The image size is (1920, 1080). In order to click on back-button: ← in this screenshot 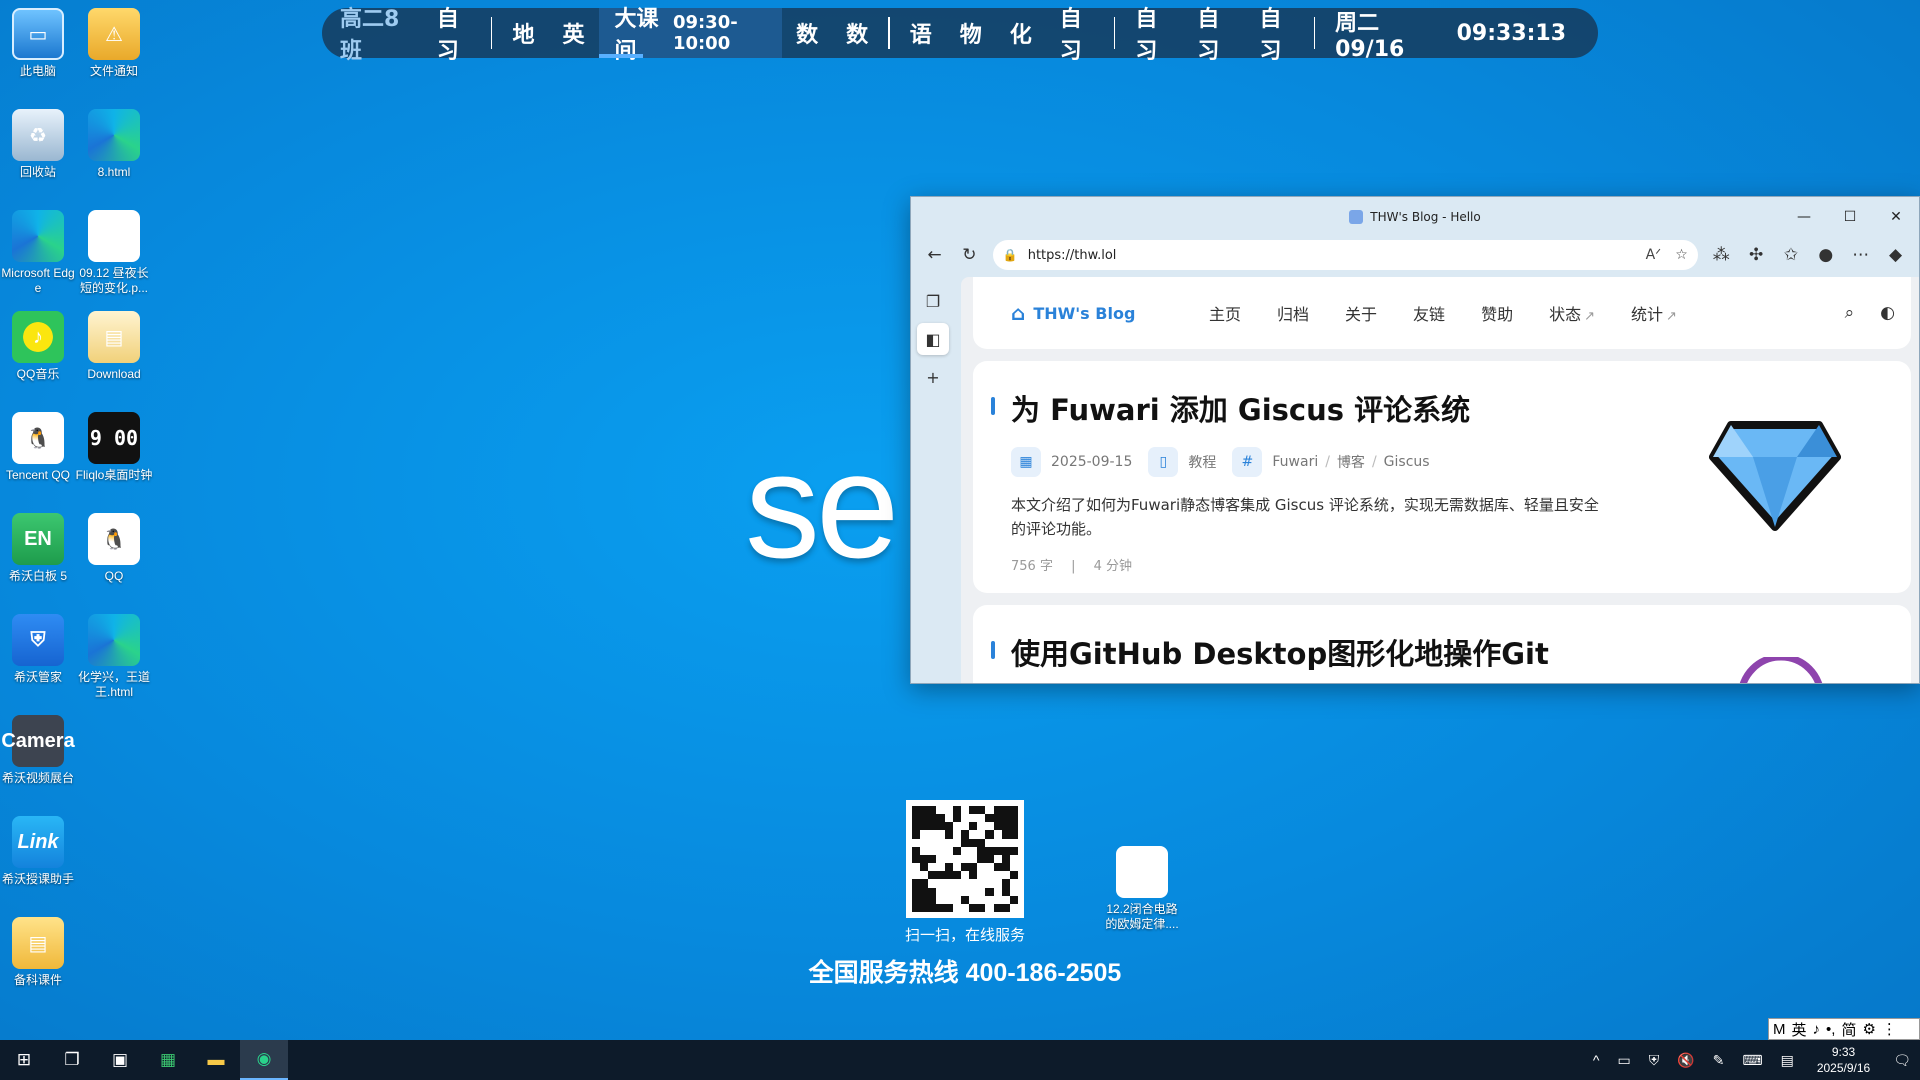, I will do `click(934, 255)`.